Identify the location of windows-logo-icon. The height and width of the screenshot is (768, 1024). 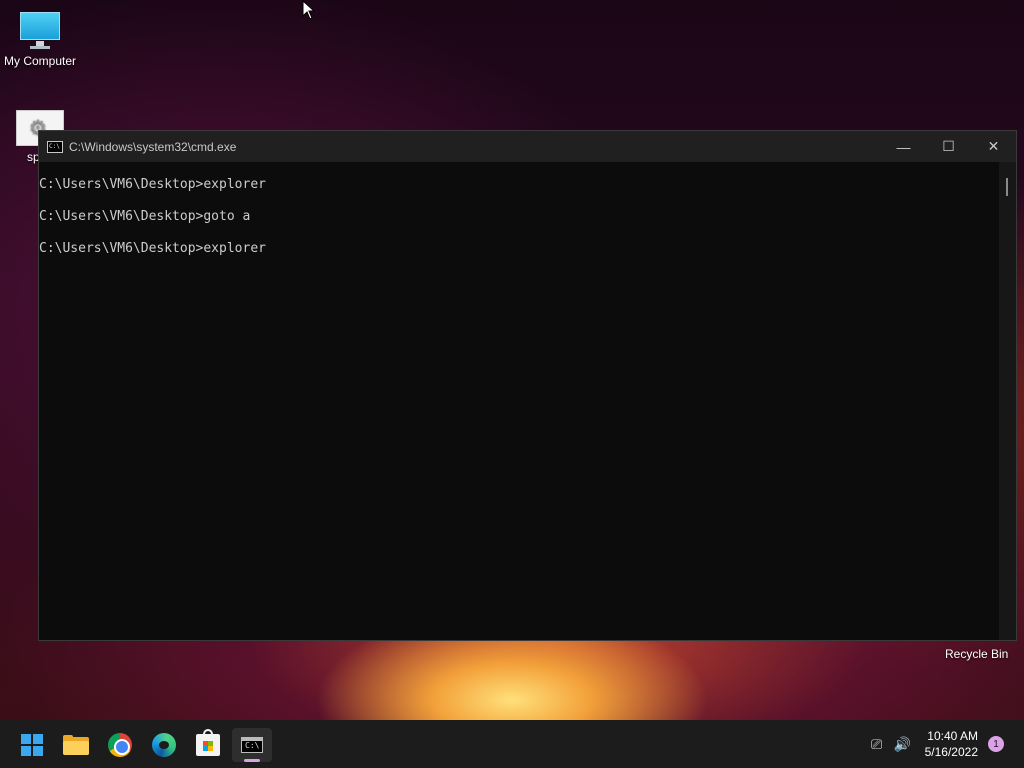
(32, 745).